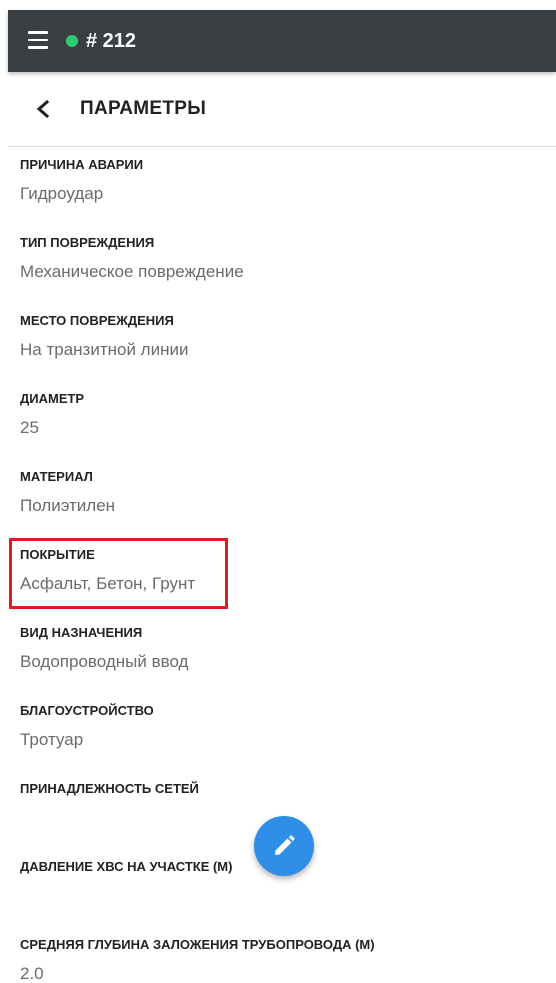 This screenshot has height=983, width=556. Describe the element at coordinates (280, 258) in the screenshot. I see `field-damage-type: ТИП ПОВРЕЖДЕНИЯ Механическое повреждение` at that location.